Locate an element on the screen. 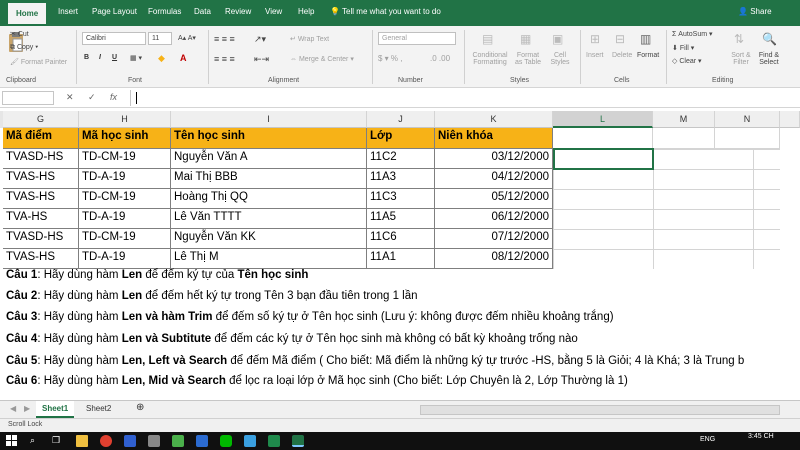 Image resolution: width=800 pixels, height=450 pixels. table-cell: 08/12/2000 is located at coordinates (494, 259).